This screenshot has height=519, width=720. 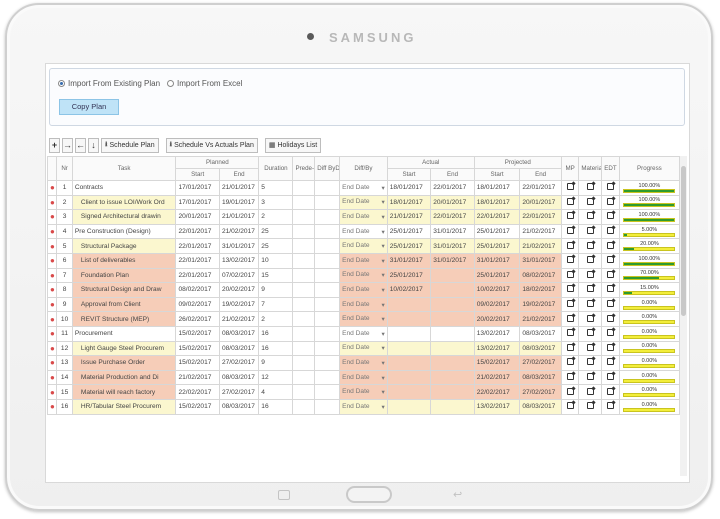 What do you see at coordinates (89, 107) in the screenshot?
I see `copy-plan-button: Copy Plan` at bounding box center [89, 107].